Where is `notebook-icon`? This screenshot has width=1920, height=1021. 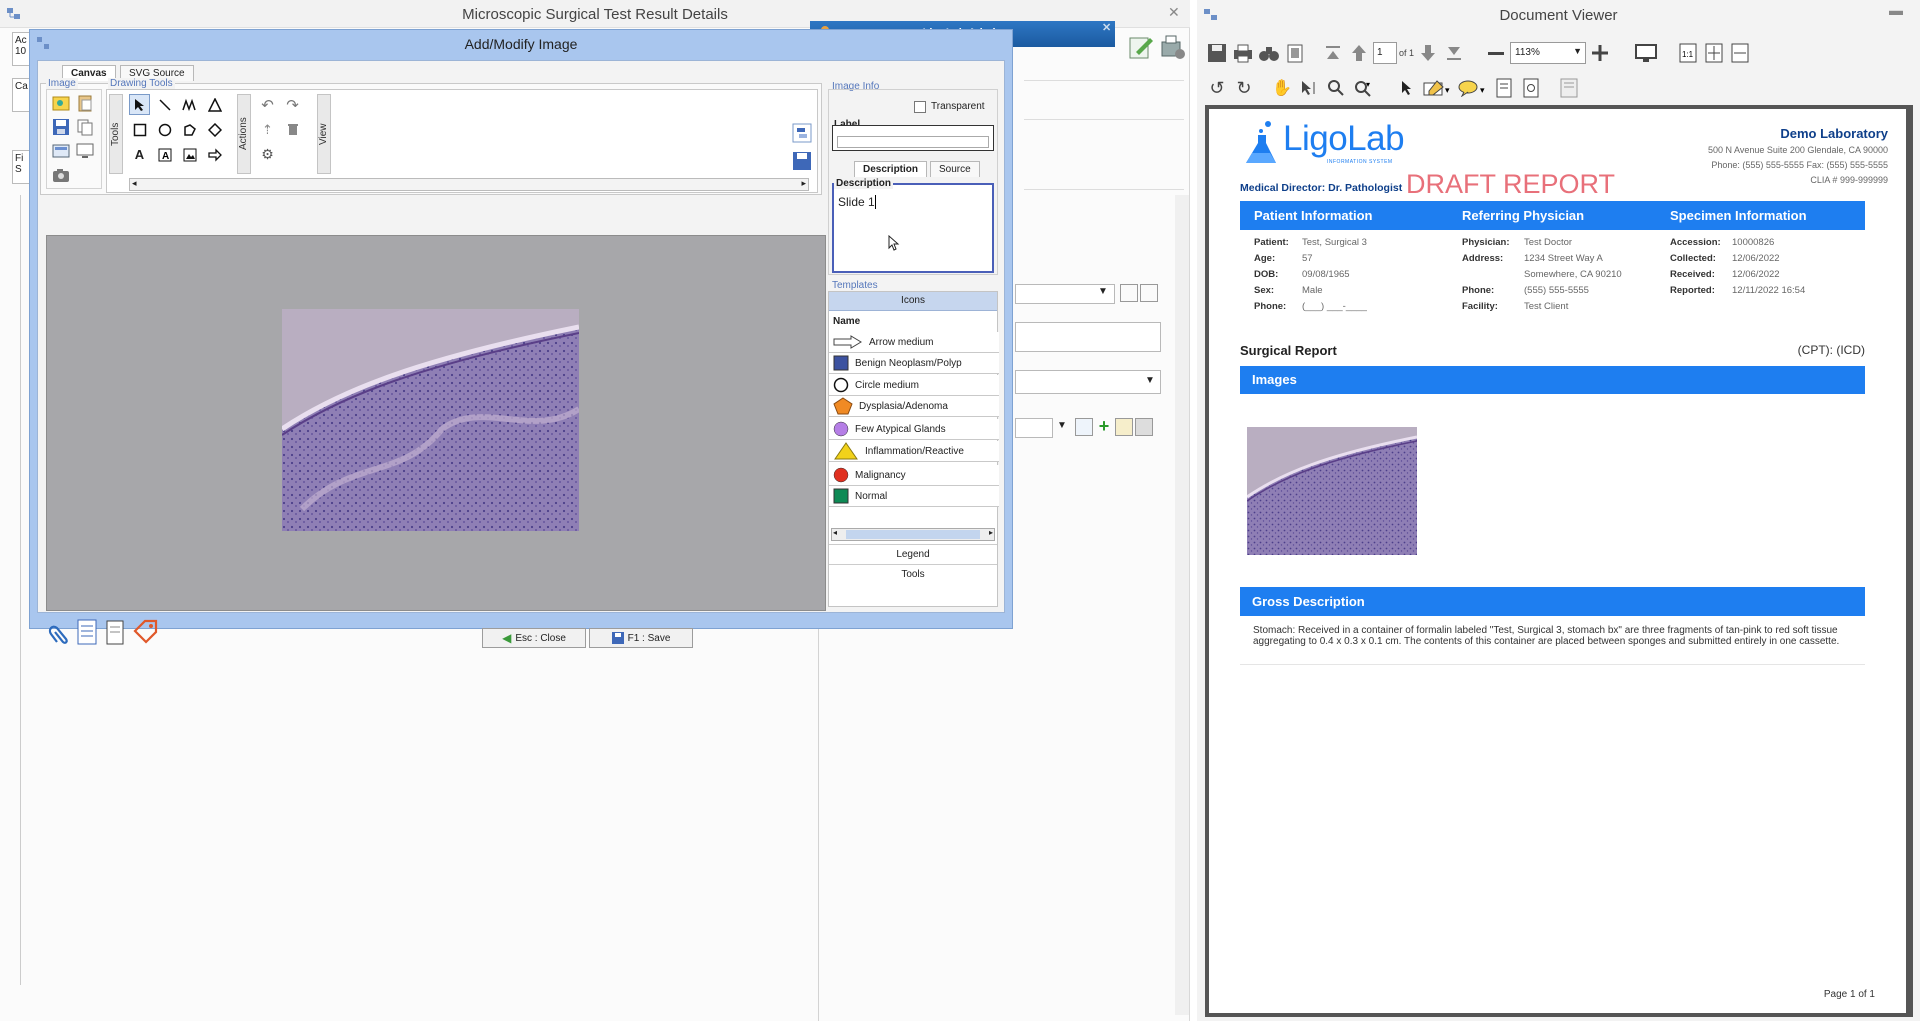
notebook-icon is located at coordinates (115, 632).